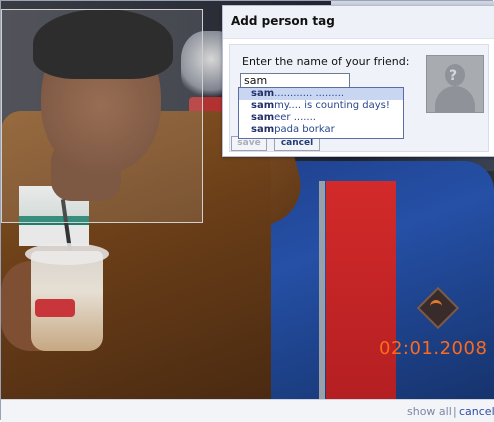 This screenshot has width=494, height=422. Describe the element at coordinates (55, 308) in the screenshot. I see `drink-cup-label` at that location.